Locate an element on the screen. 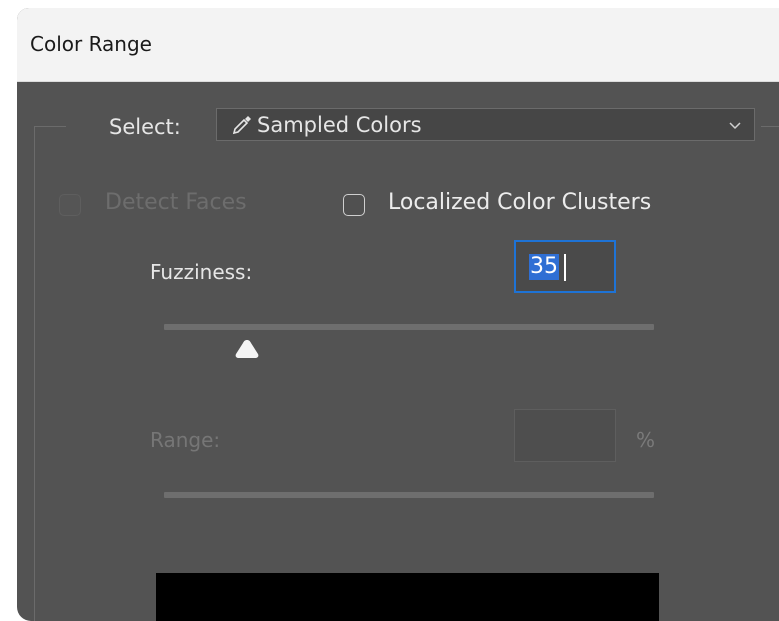  text-caret is located at coordinates (565, 267).